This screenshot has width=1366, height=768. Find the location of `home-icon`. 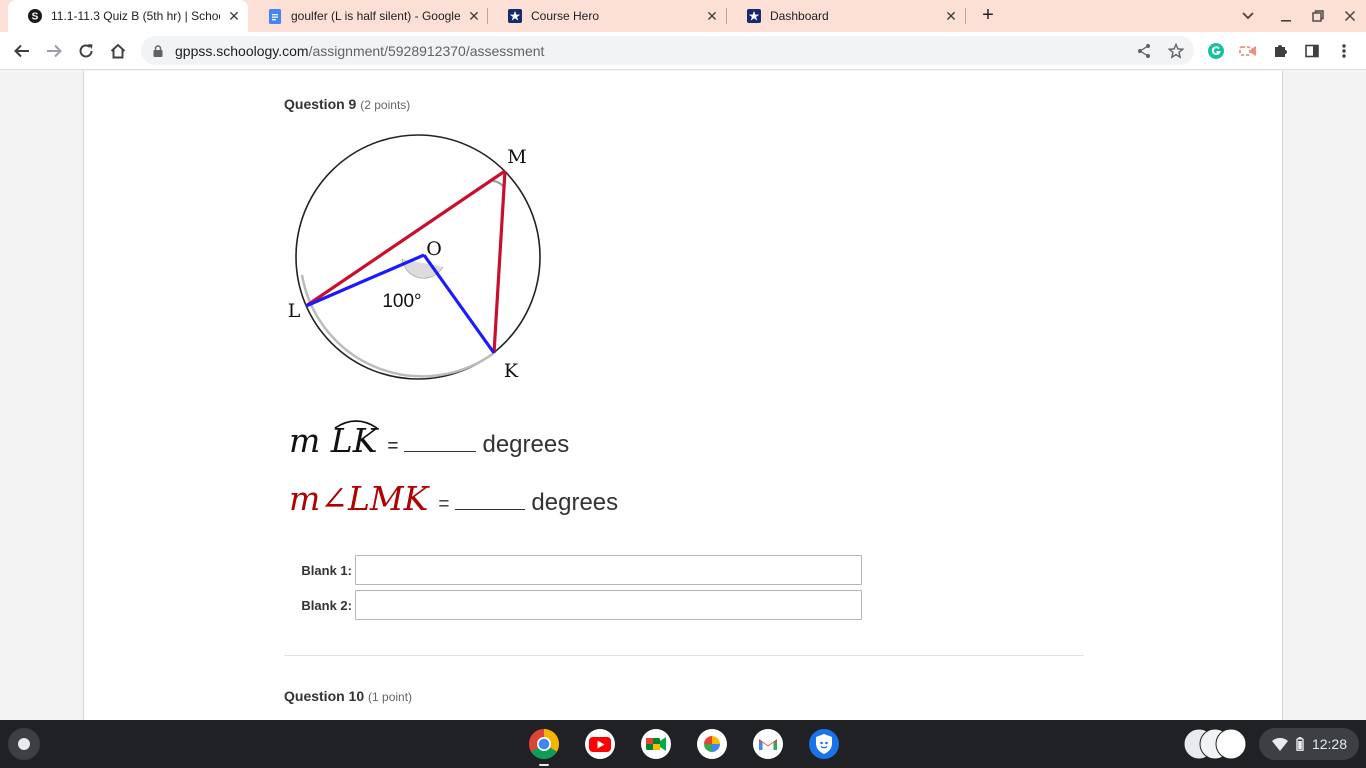

home-icon is located at coordinates (118, 51).